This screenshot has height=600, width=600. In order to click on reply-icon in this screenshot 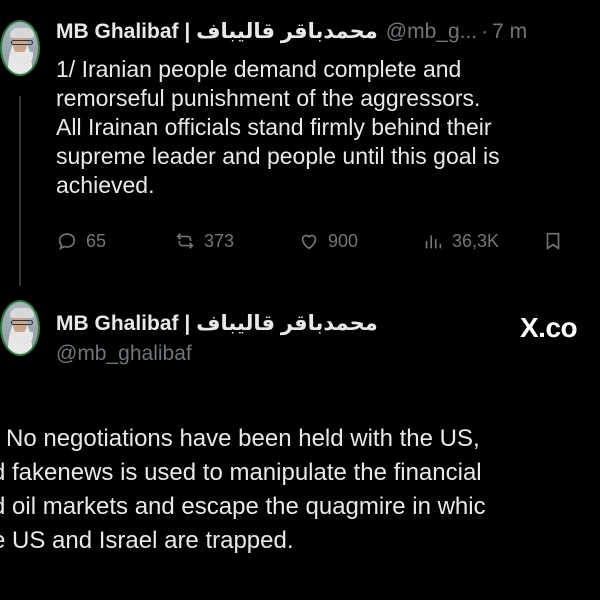, I will do `click(67, 241)`.